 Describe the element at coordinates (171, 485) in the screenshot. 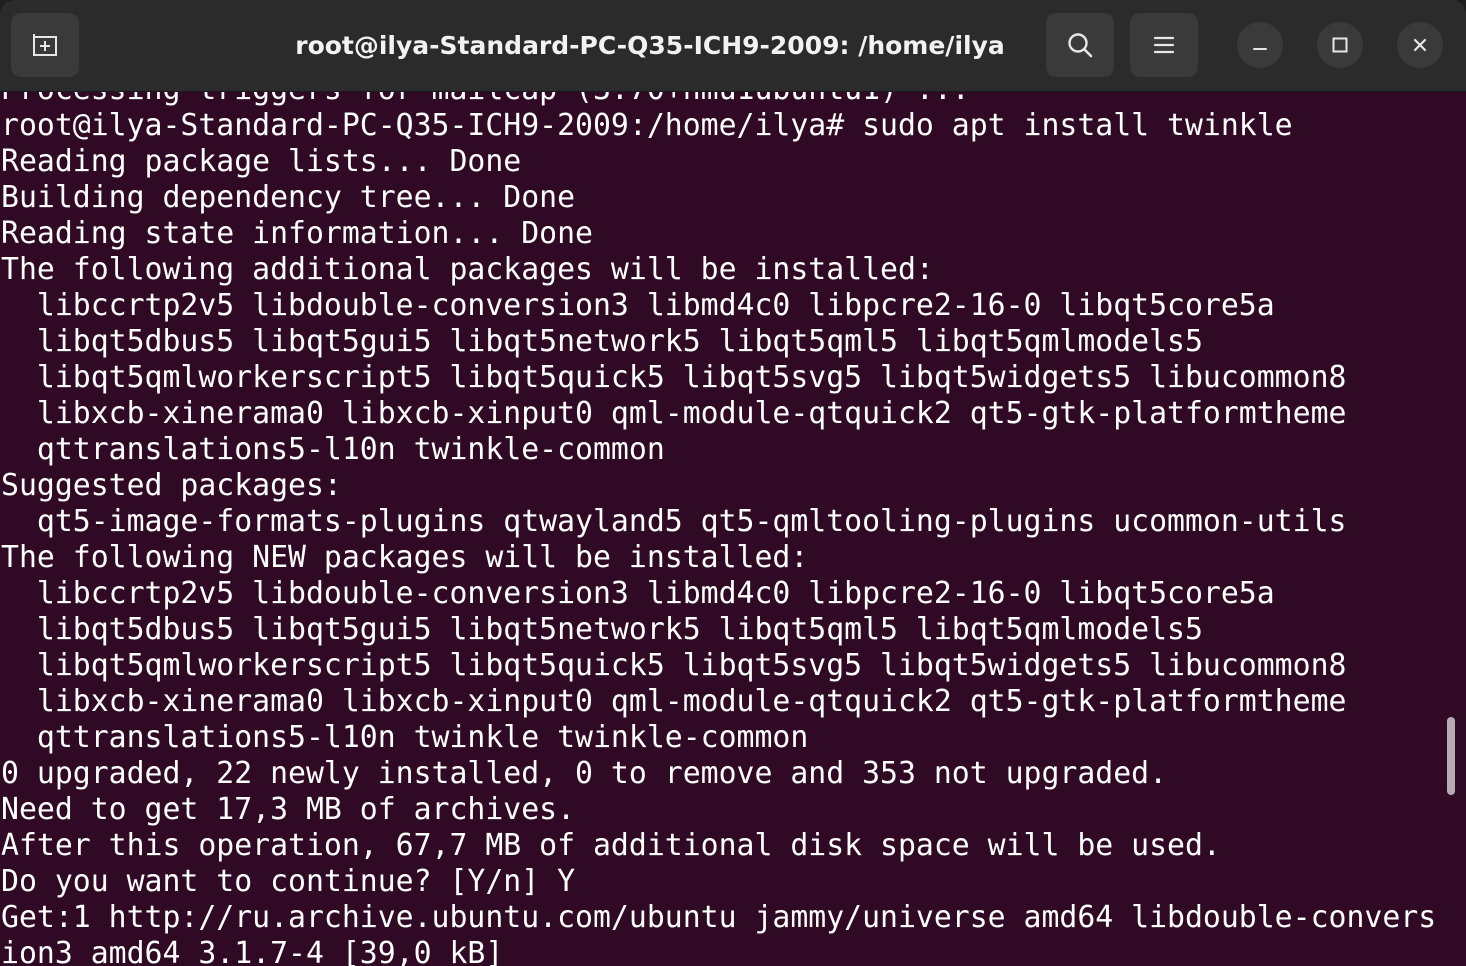

I see `terminal-line: Suggested packages:` at that location.